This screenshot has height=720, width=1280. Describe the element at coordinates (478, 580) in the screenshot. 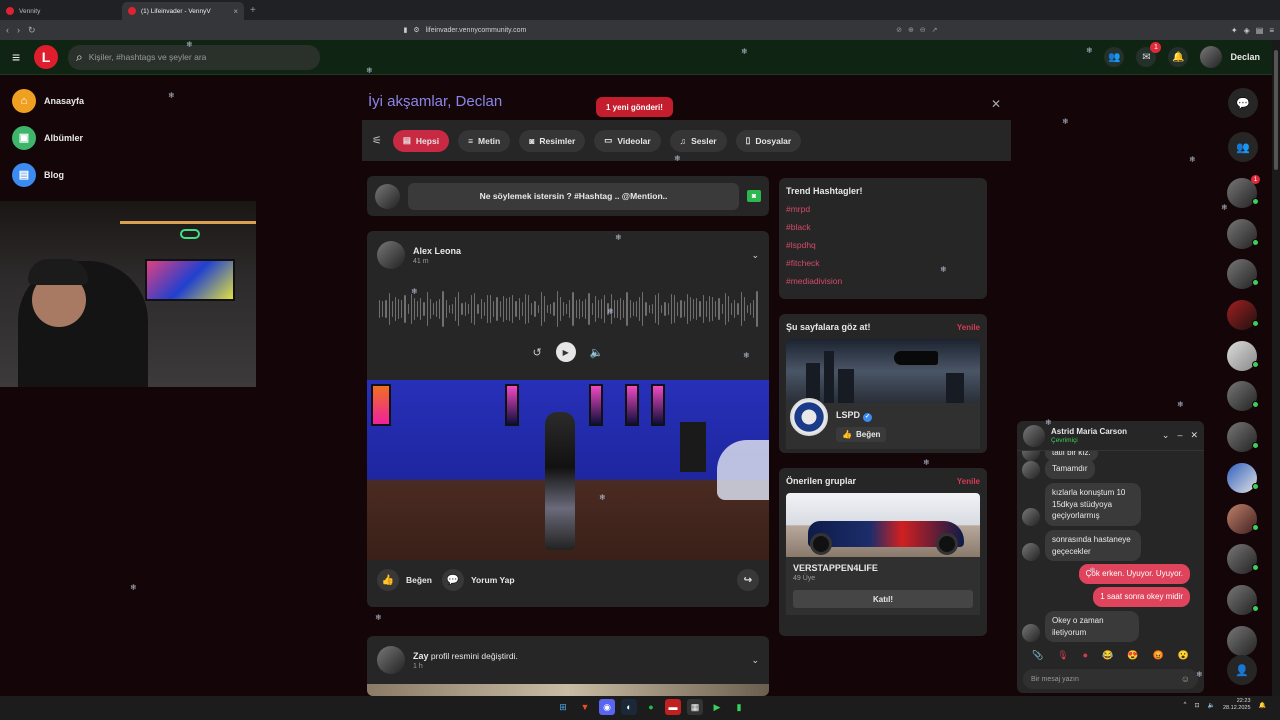

I see `comment-button: 💬 Yorum Yap` at that location.